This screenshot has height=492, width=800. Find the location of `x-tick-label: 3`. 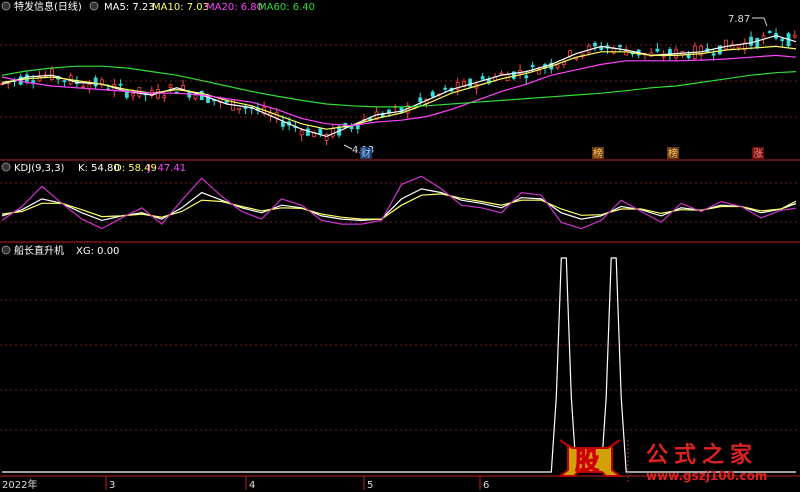

x-tick-label: 3 is located at coordinates (112, 485).